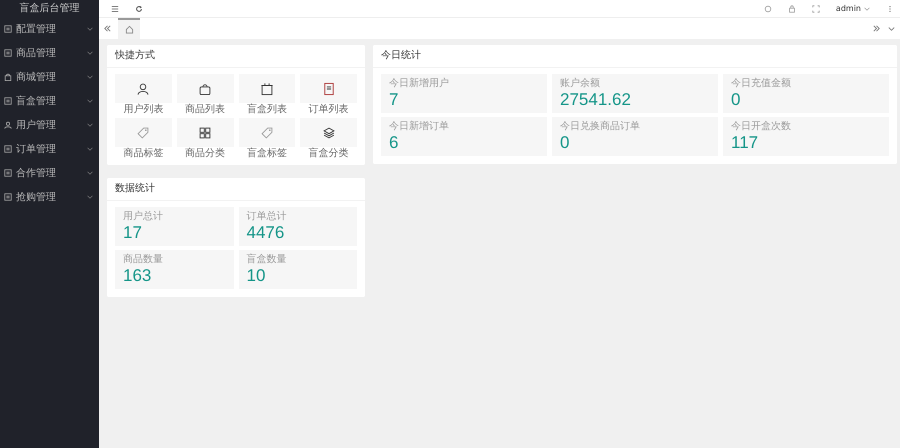 The height and width of the screenshot is (448, 900). I want to click on calendar-icon, so click(267, 89).